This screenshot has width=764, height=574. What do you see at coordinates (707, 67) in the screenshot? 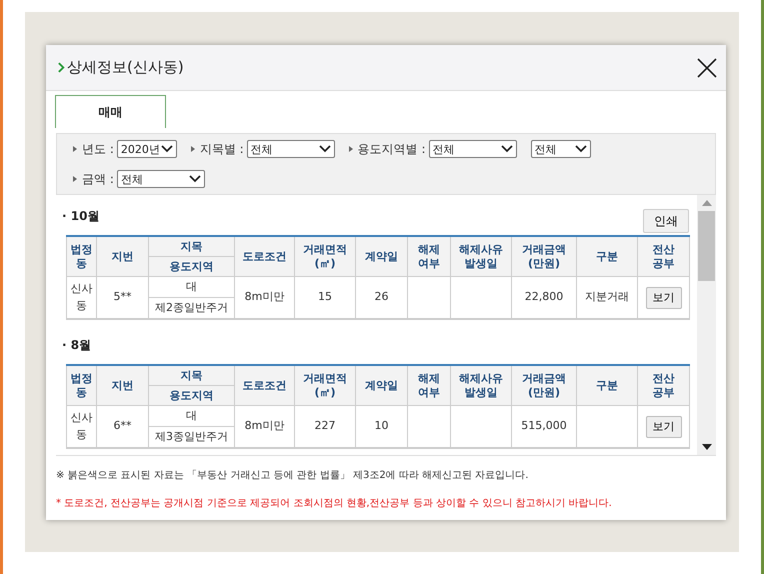
I see `close-button` at bounding box center [707, 67].